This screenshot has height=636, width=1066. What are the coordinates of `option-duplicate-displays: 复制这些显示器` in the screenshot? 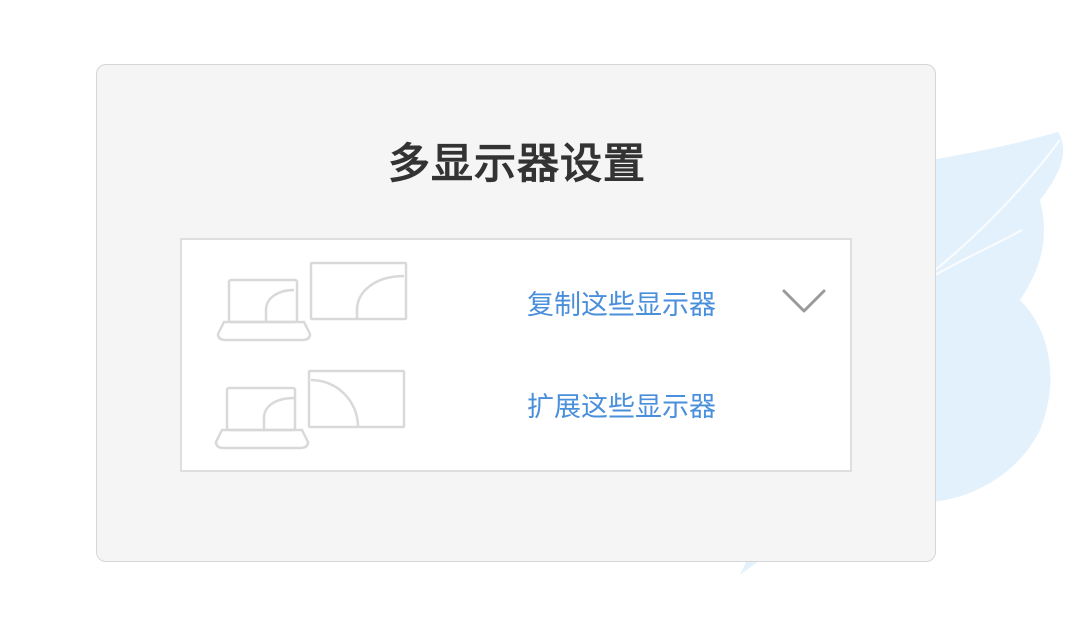 It's located at (621, 302).